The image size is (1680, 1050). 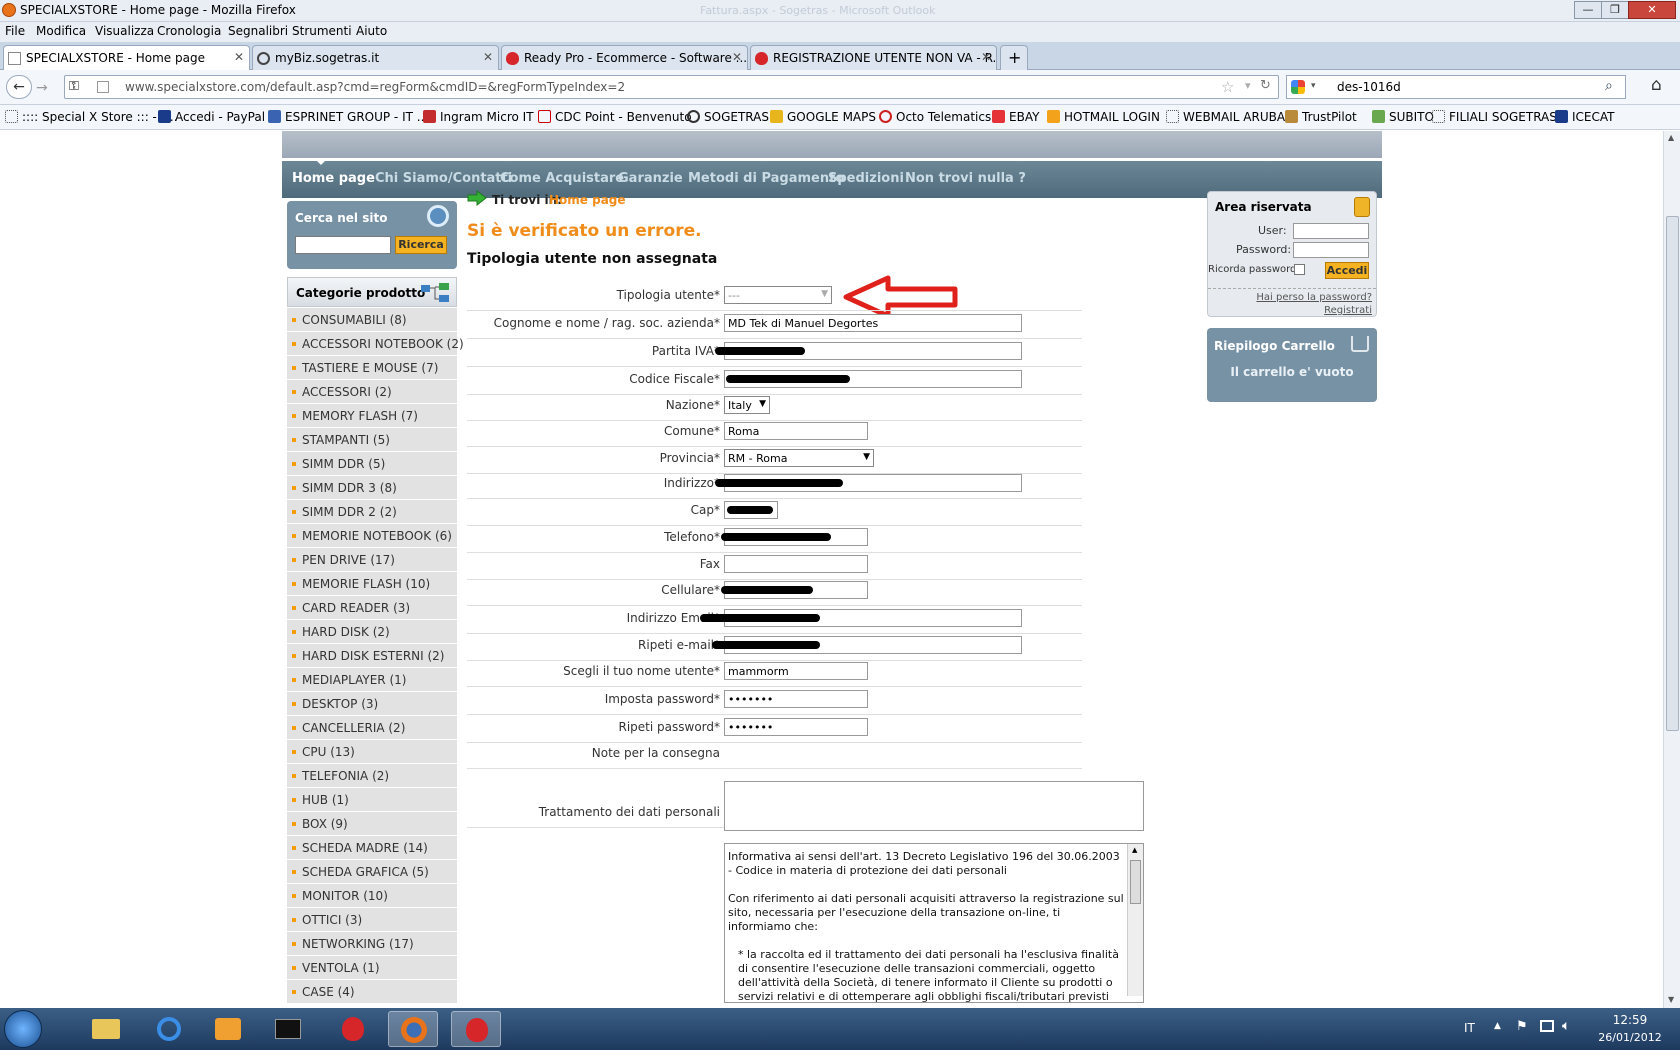 What do you see at coordinates (796, 564) in the screenshot?
I see `fax-input` at bounding box center [796, 564].